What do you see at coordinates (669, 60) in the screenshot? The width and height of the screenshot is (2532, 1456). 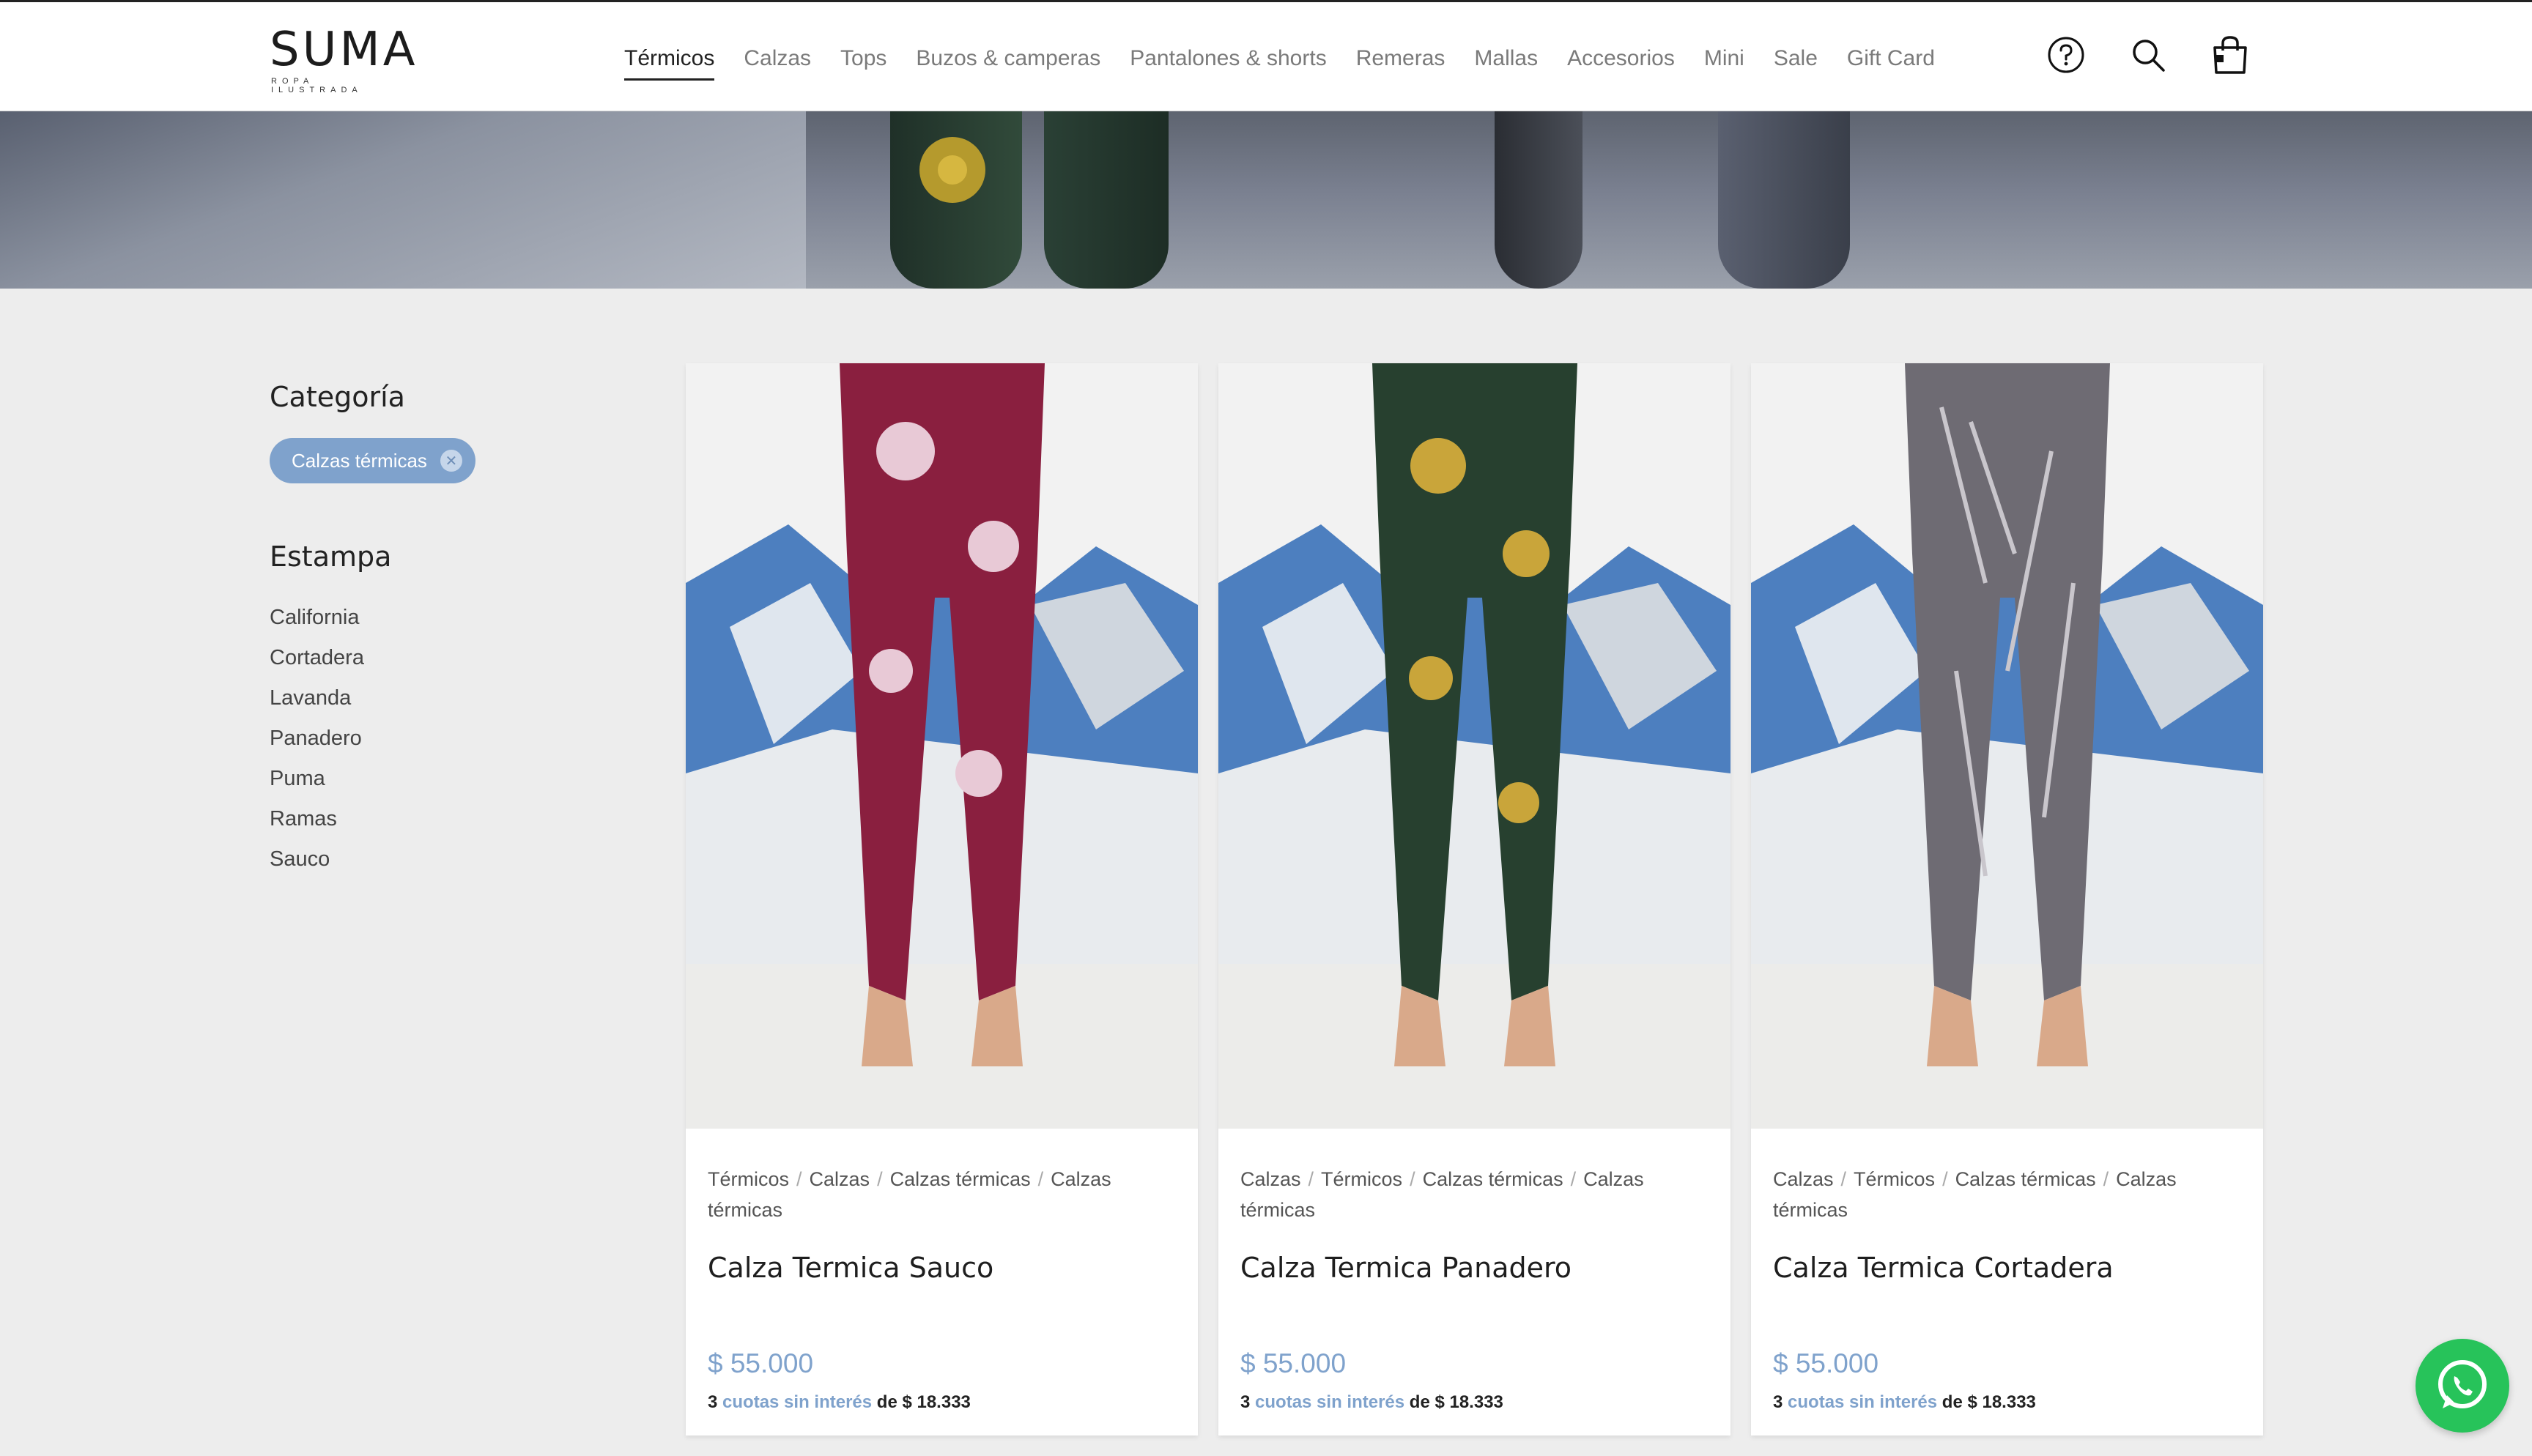 I see `nav-termicos: Térmicos` at bounding box center [669, 60].